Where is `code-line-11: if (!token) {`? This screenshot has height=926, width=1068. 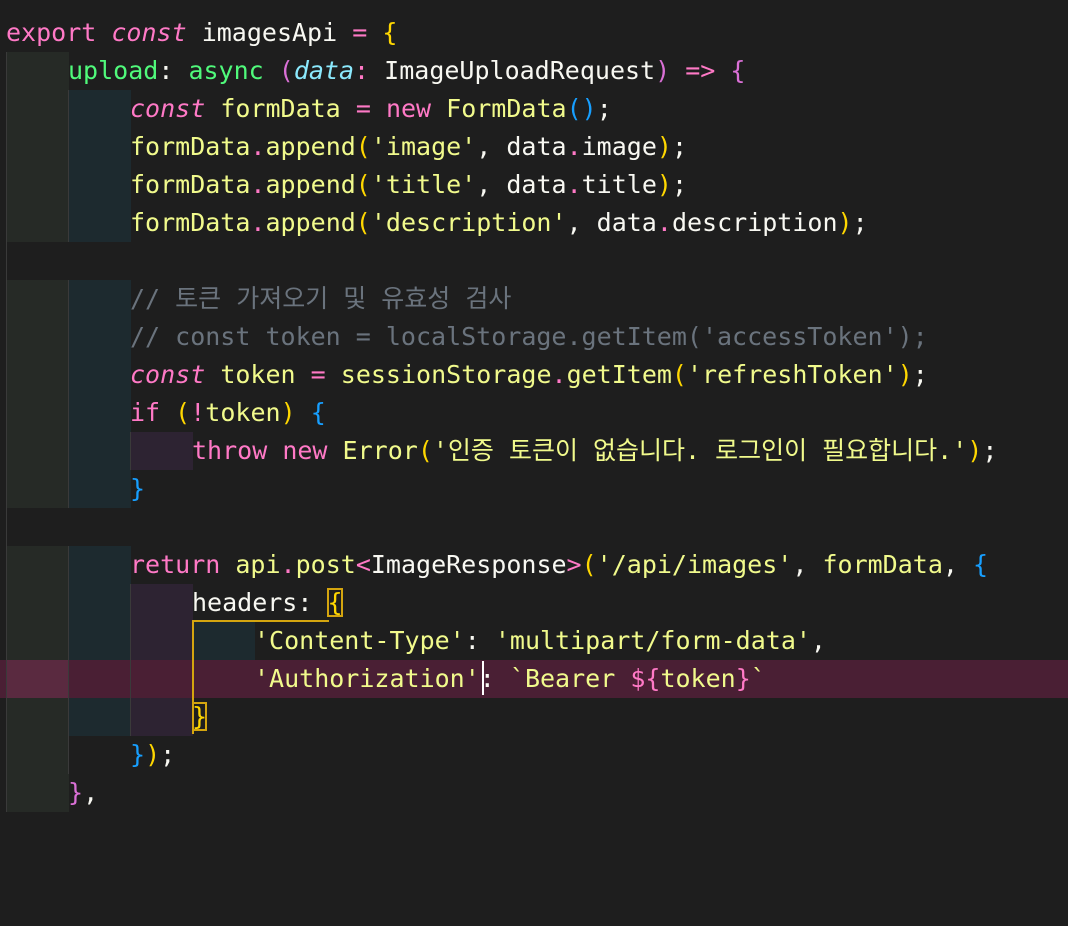 code-line-11: if (!token) { is located at coordinates (534, 413).